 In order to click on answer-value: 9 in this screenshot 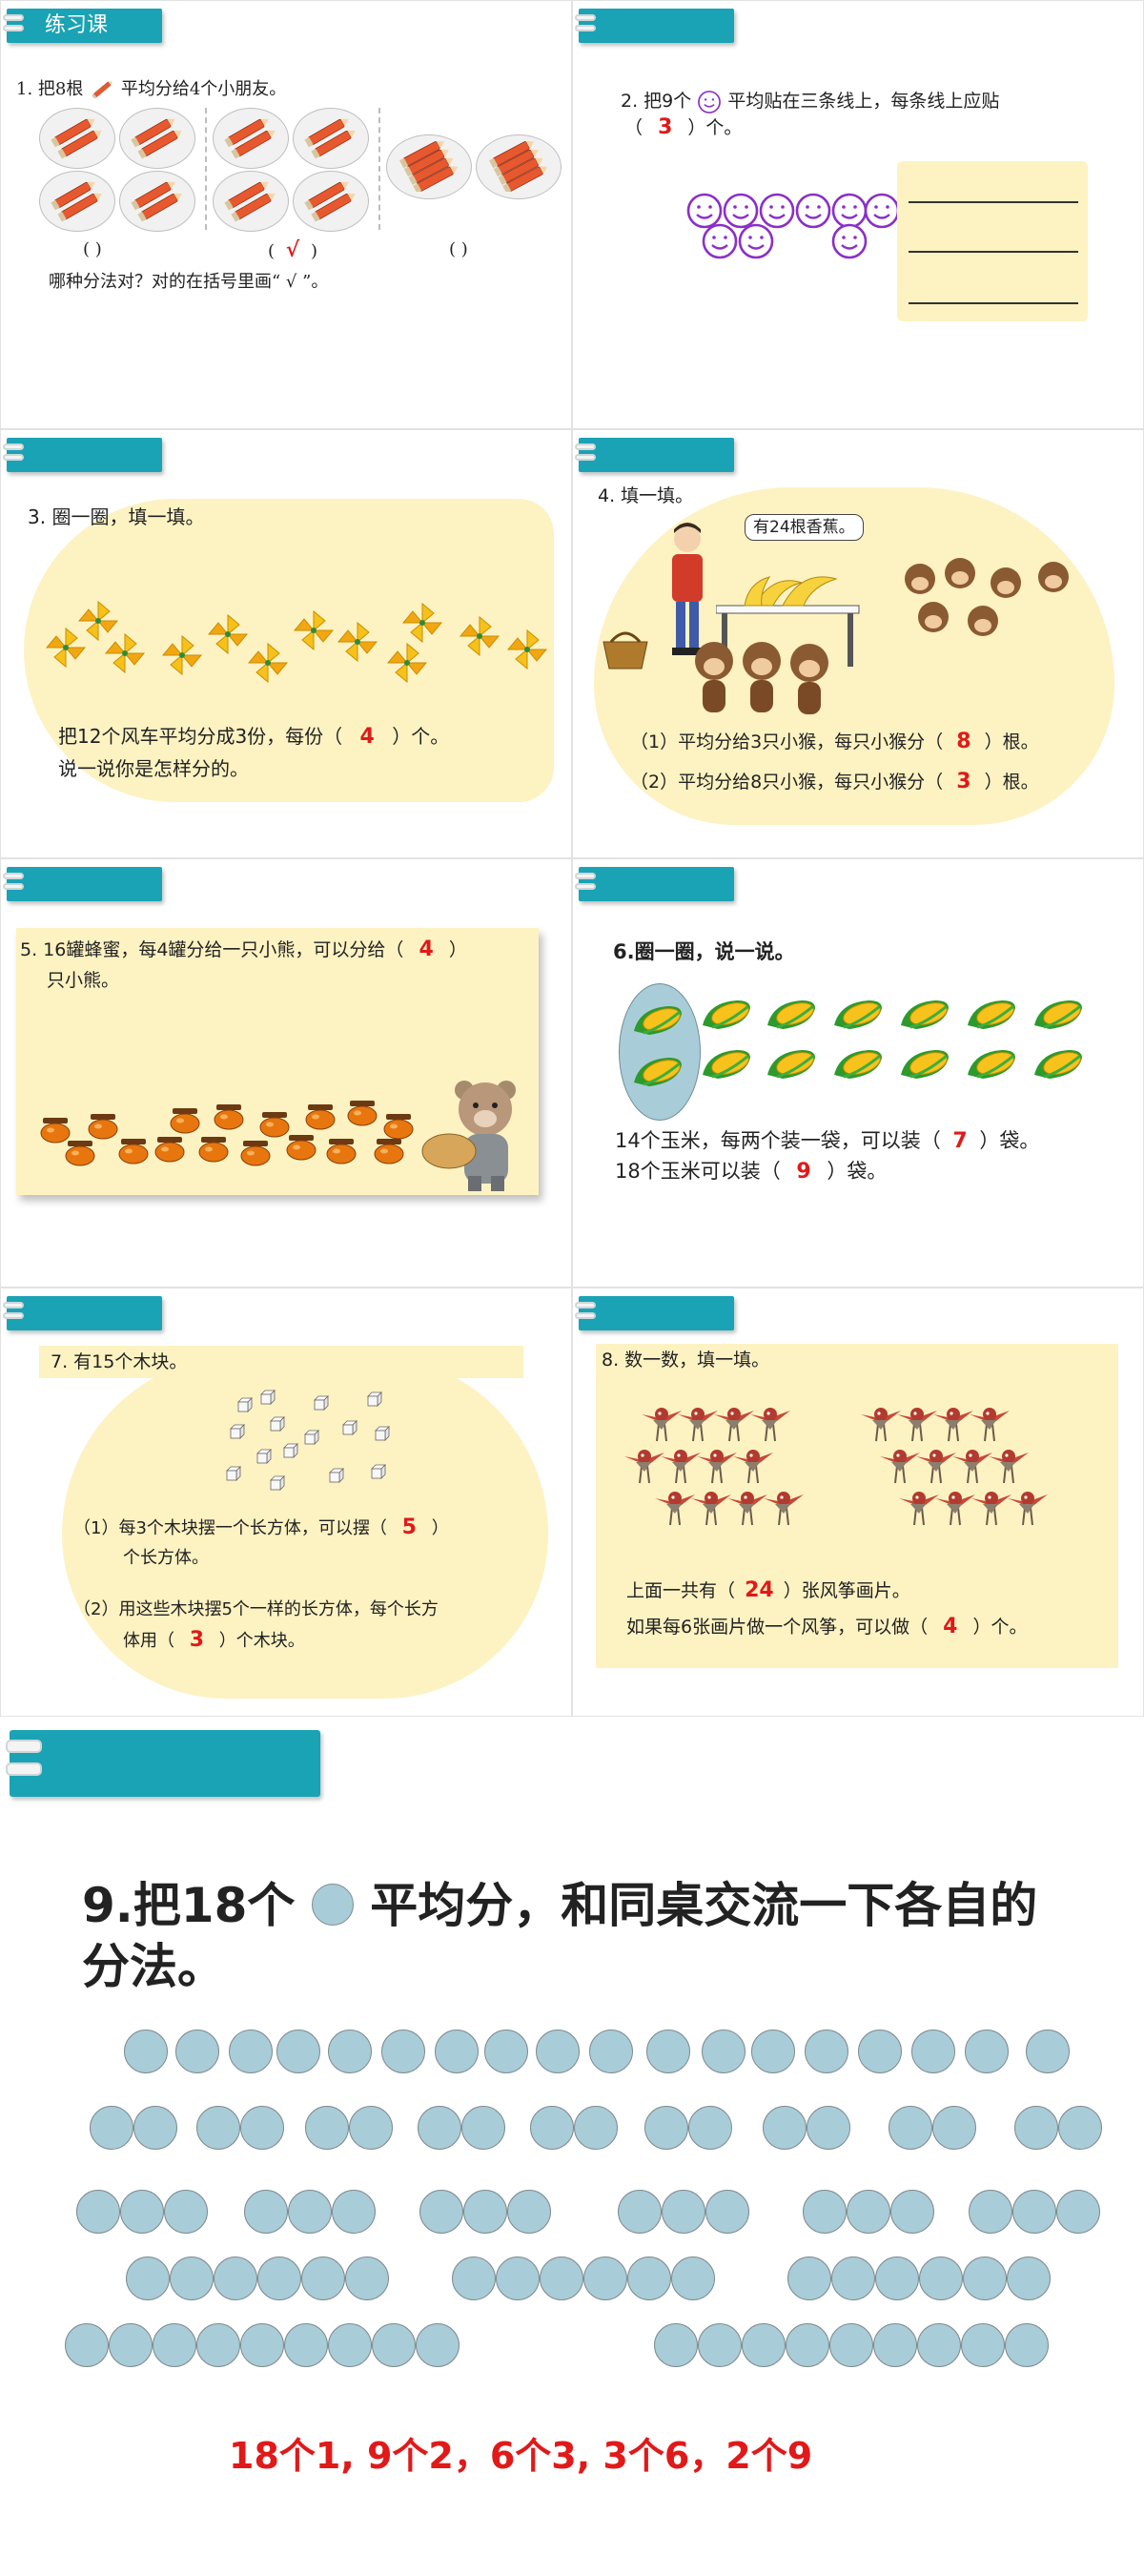, I will do `click(803, 1172)`.